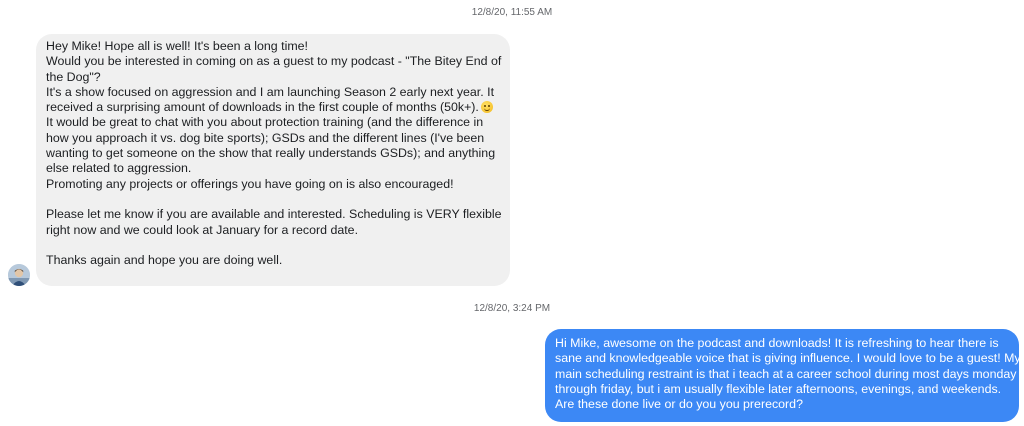  What do you see at coordinates (512, 308) in the screenshot?
I see `message-timestamp: 12/8/20, 3:24 PM` at bounding box center [512, 308].